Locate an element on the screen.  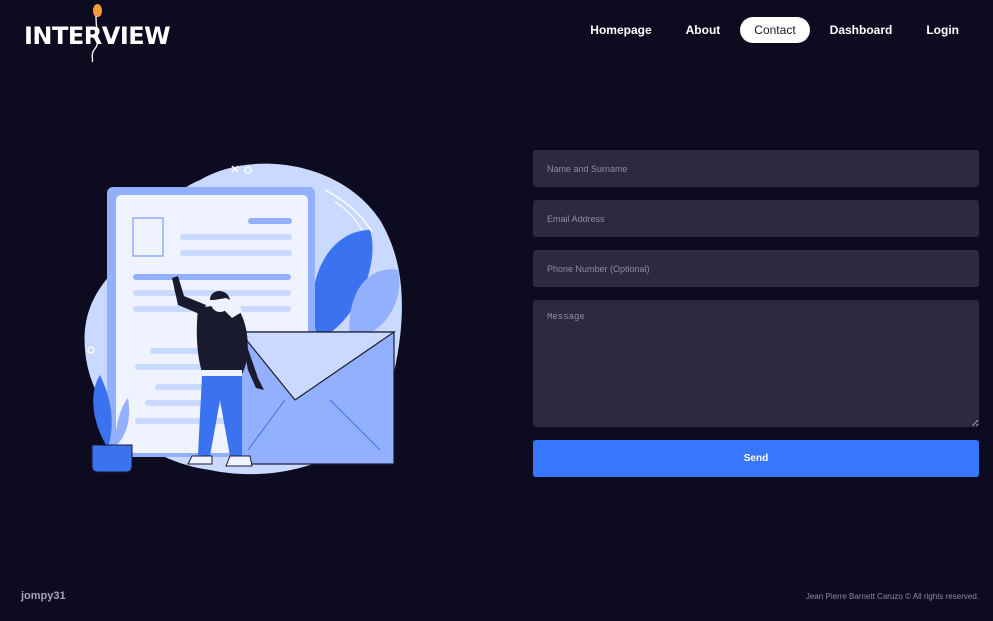
phone-field is located at coordinates (756, 268).